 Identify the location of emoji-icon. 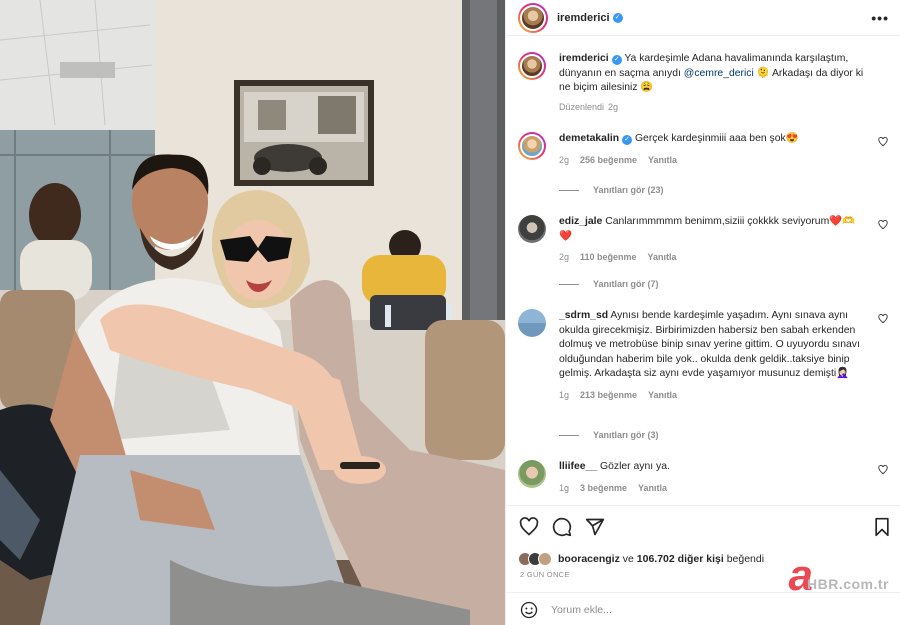
(529, 610).